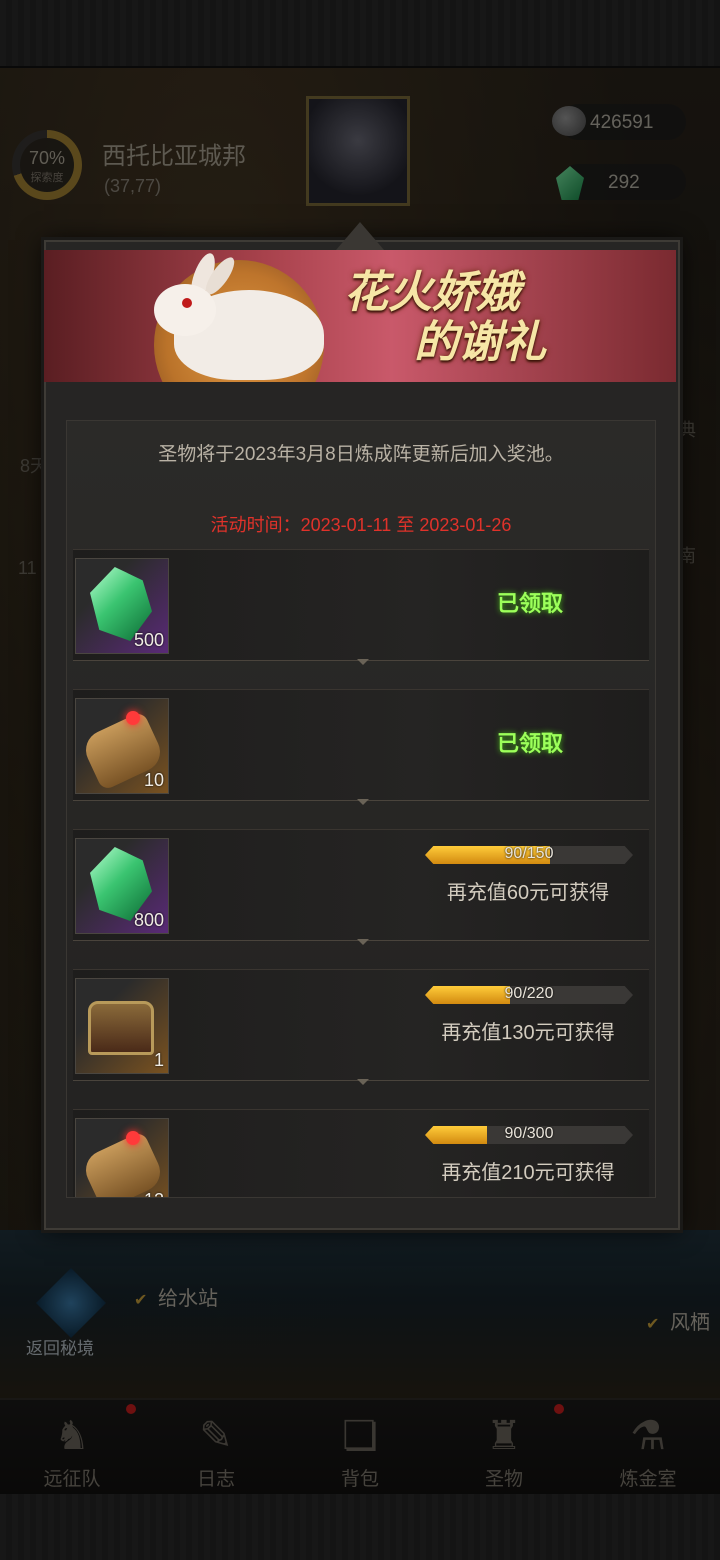 This screenshot has height=1560, width=720. I want to click on treasure-chest-icon, so click(121, 1028).